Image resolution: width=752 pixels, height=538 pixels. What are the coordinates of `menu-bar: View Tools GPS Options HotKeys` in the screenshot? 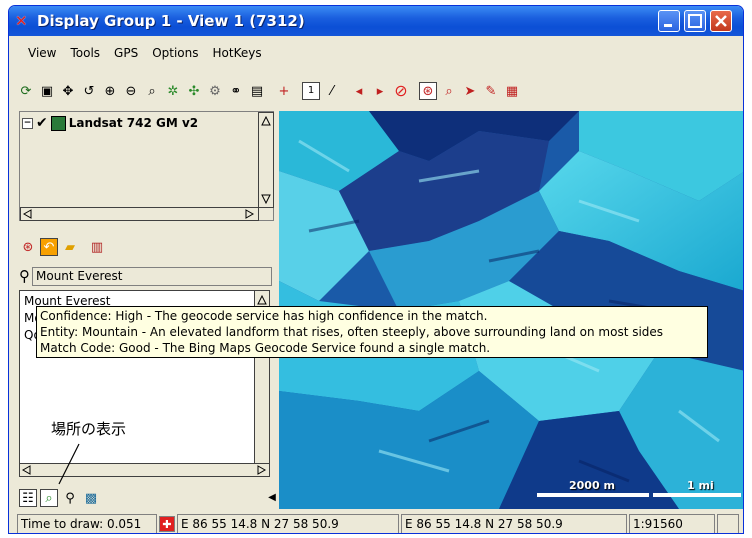 It's located at (376, 53).